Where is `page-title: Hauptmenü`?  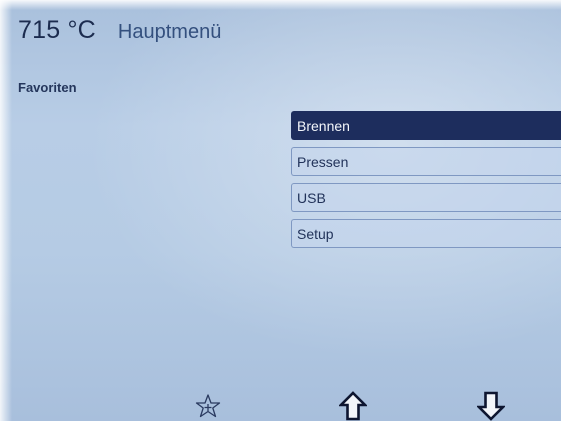 page-title: Hauptmenü is located at coordinates (169, 32).